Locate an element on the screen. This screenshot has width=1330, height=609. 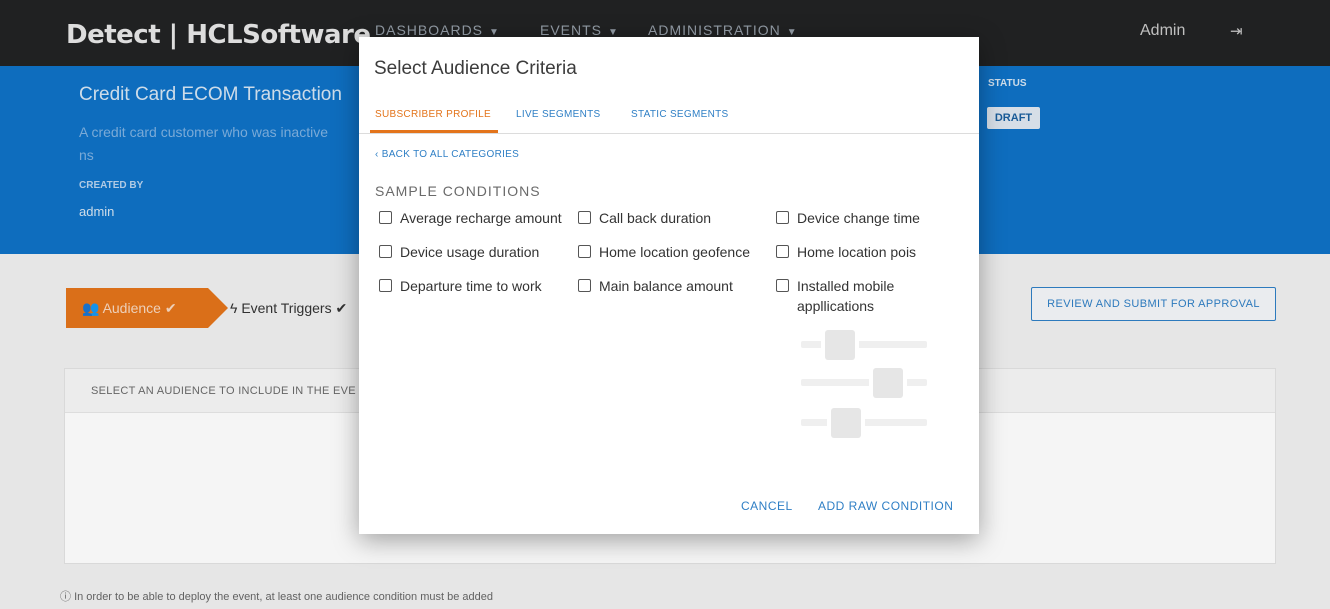
sliders-illustration-icon is located at coordinates (864, 384).